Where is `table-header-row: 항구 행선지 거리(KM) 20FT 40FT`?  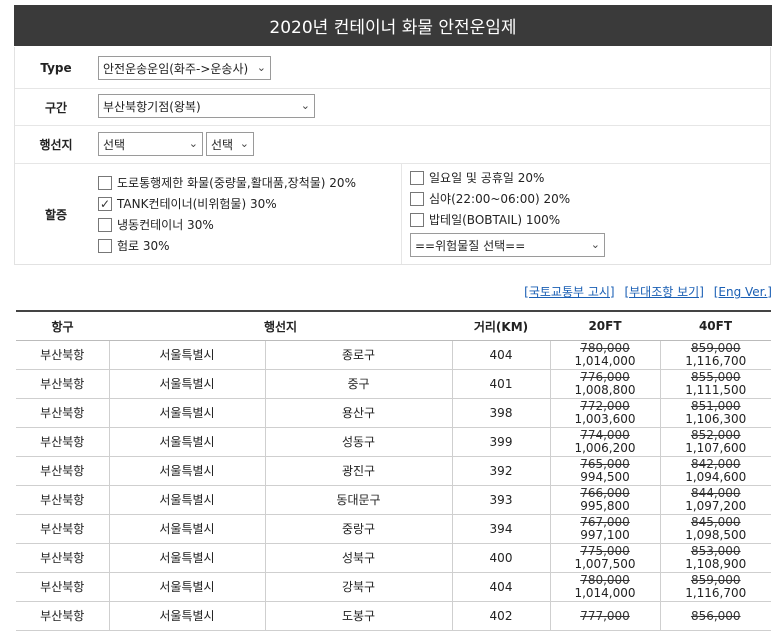 table-header-row: 항구 행선지 거리(KM) 20FT 40FT is located at coordinates (393, 325).